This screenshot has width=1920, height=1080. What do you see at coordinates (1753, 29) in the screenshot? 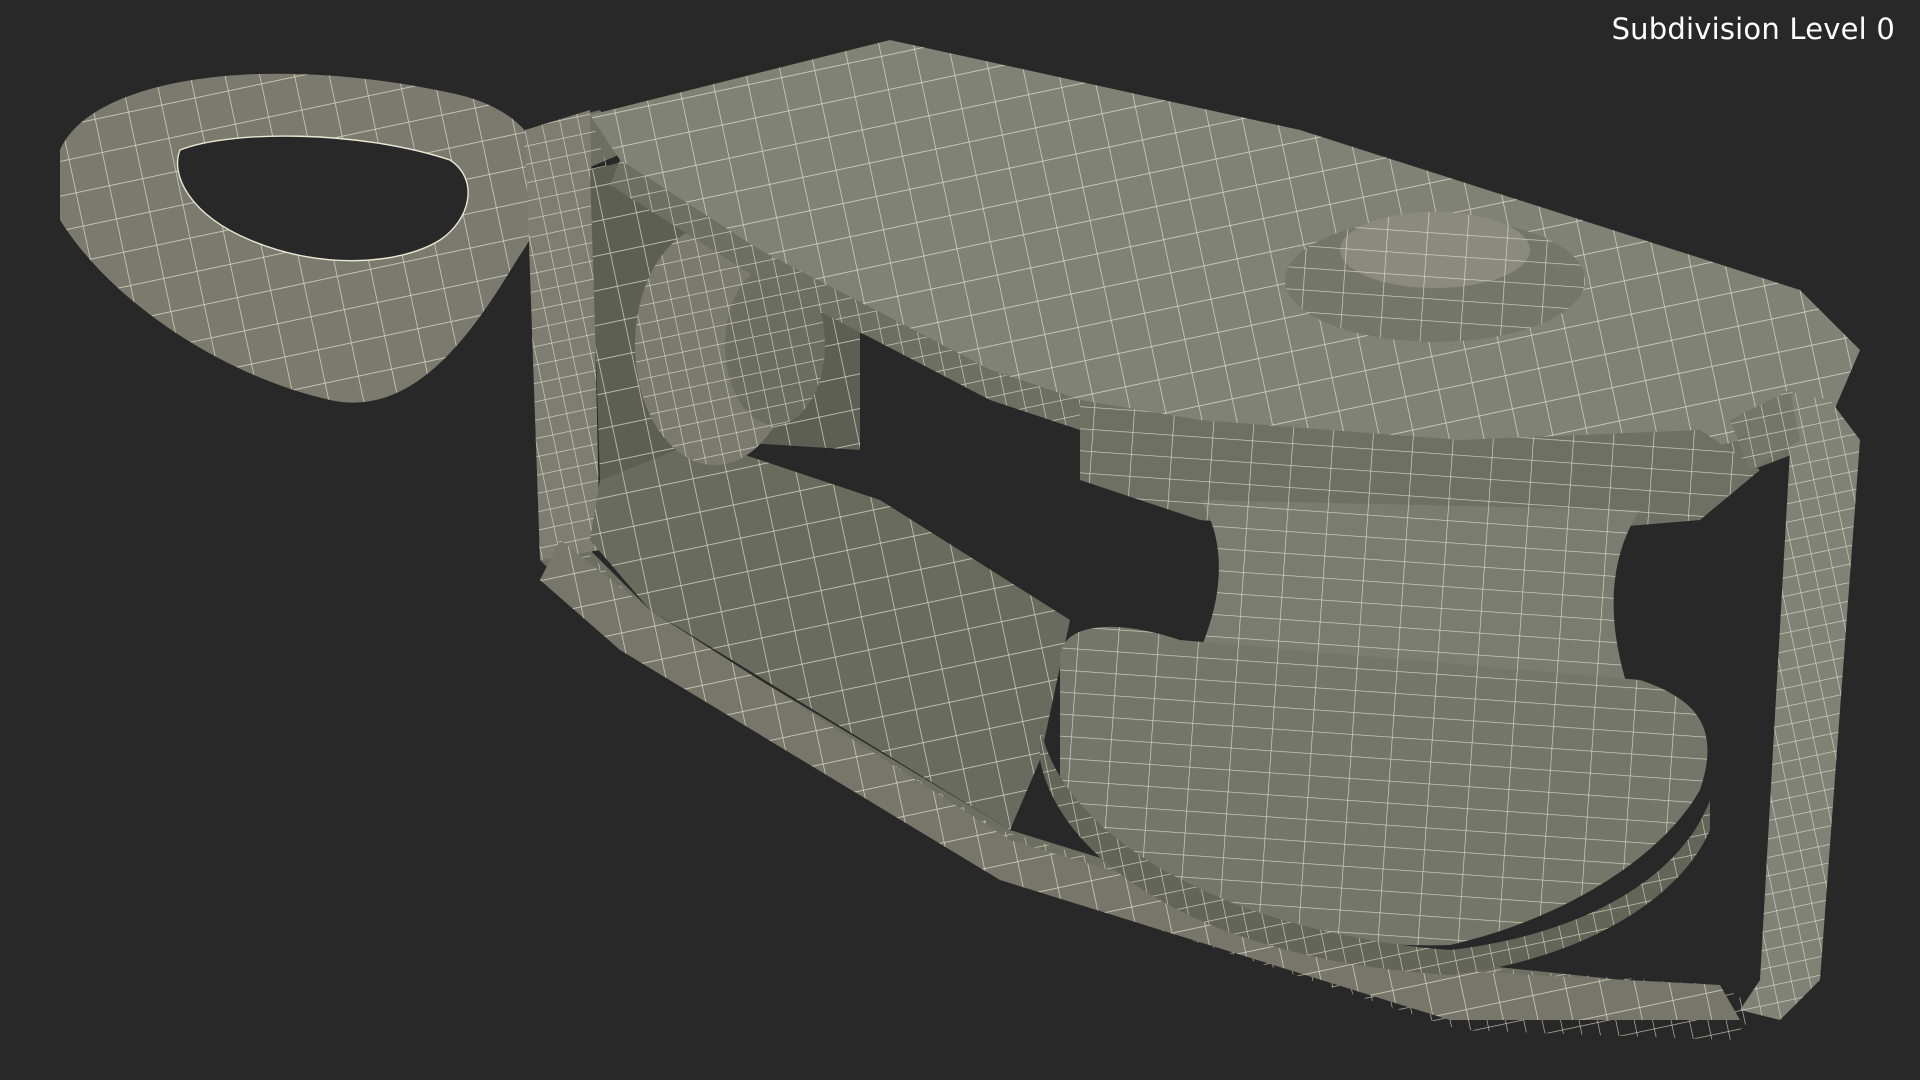
I see `subdivision-level-label: Subdivision Level 0` at bounding box center [1753, 29].